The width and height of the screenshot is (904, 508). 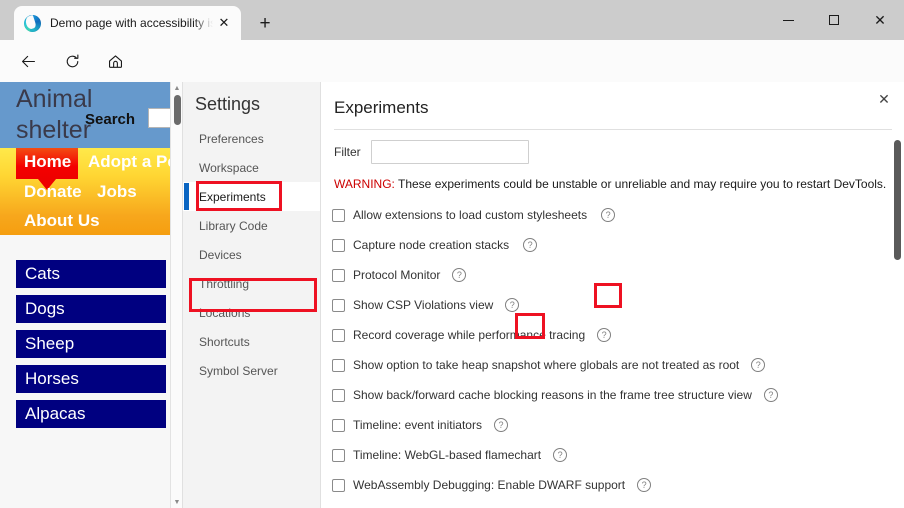 I want to click on site-navigation: Home Adopt a Pet Donate Jobs About Us, so click(x=91, y=191).